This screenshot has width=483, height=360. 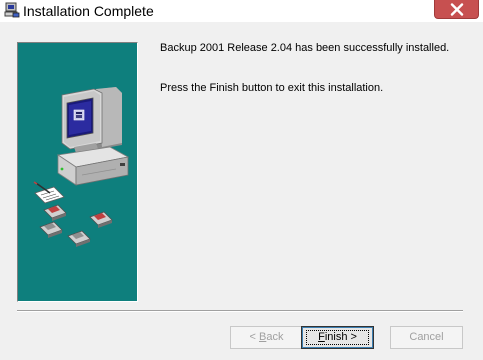 I want to click on cancel-button-label: Cancel, so click(x=426, y=337).